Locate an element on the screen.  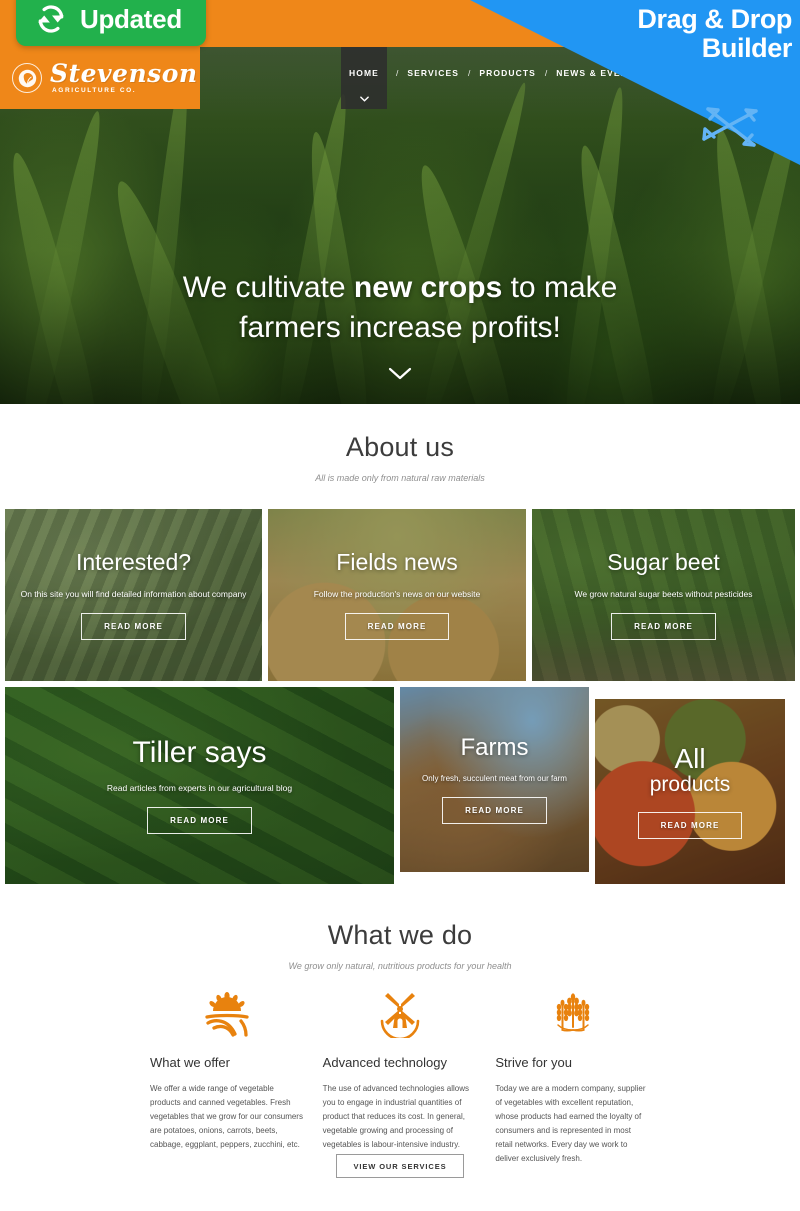
updated-badge-label: Updated is located at coordinates (131, 18).